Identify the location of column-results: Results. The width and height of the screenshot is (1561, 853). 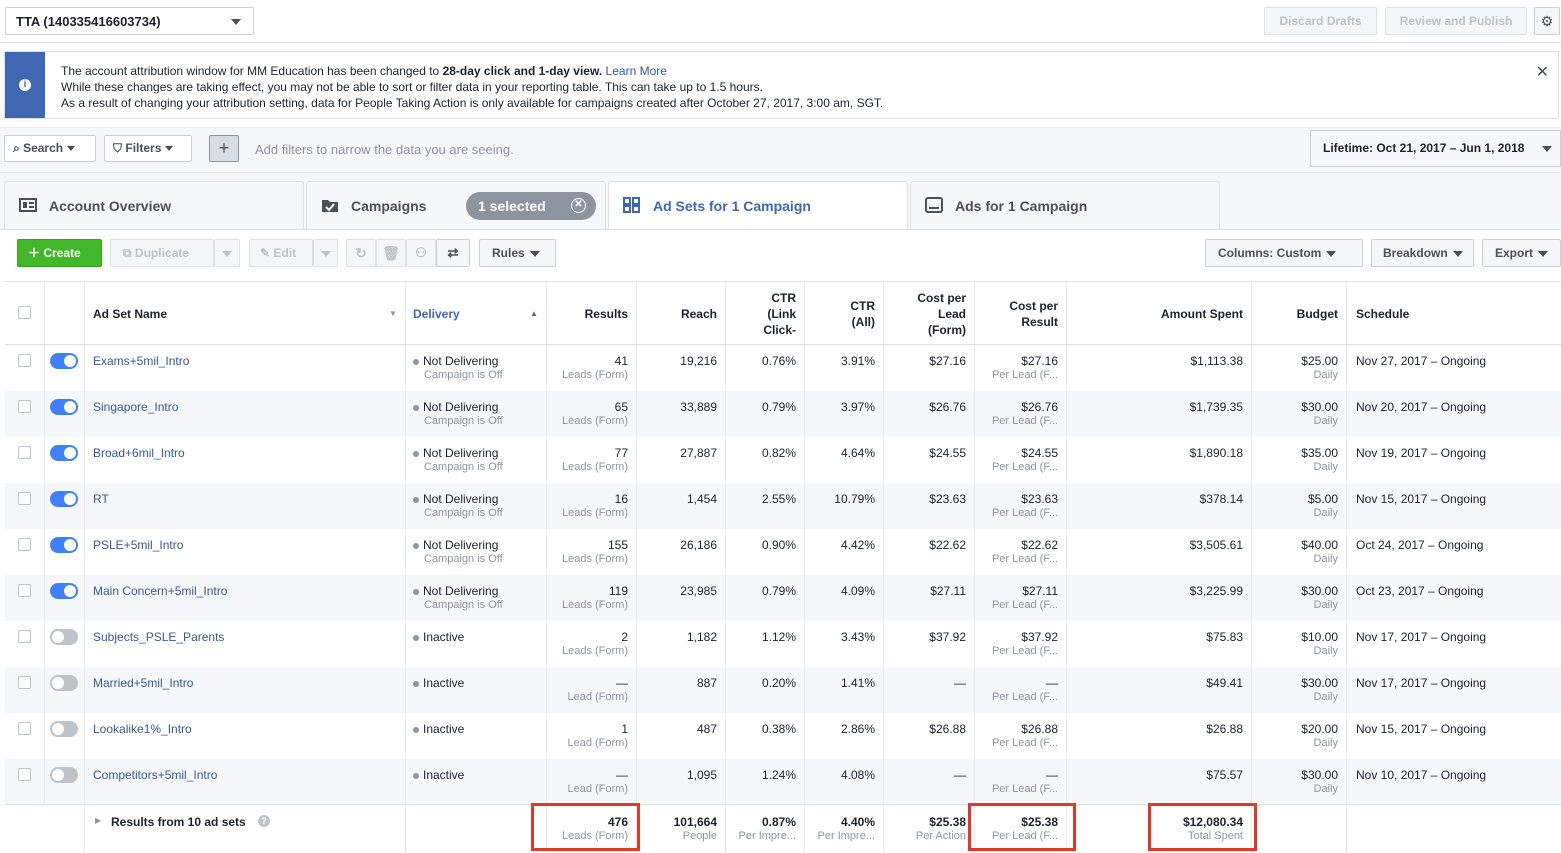
(592, 313).